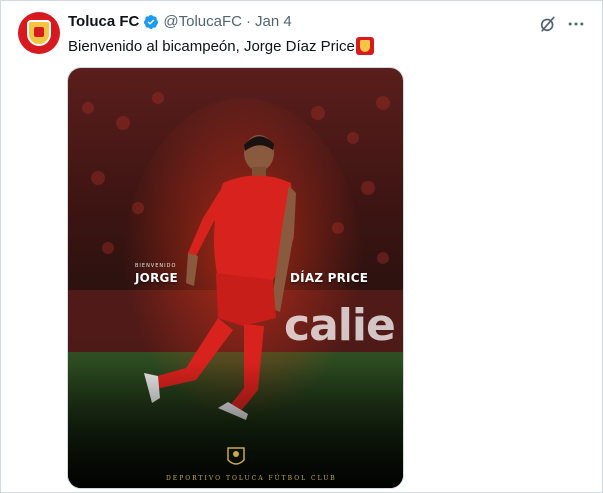  What do you see at coordinates (156, 278) in the screenshot?
I see `player-first-name: JORGE` at bounding box center [156, 278].